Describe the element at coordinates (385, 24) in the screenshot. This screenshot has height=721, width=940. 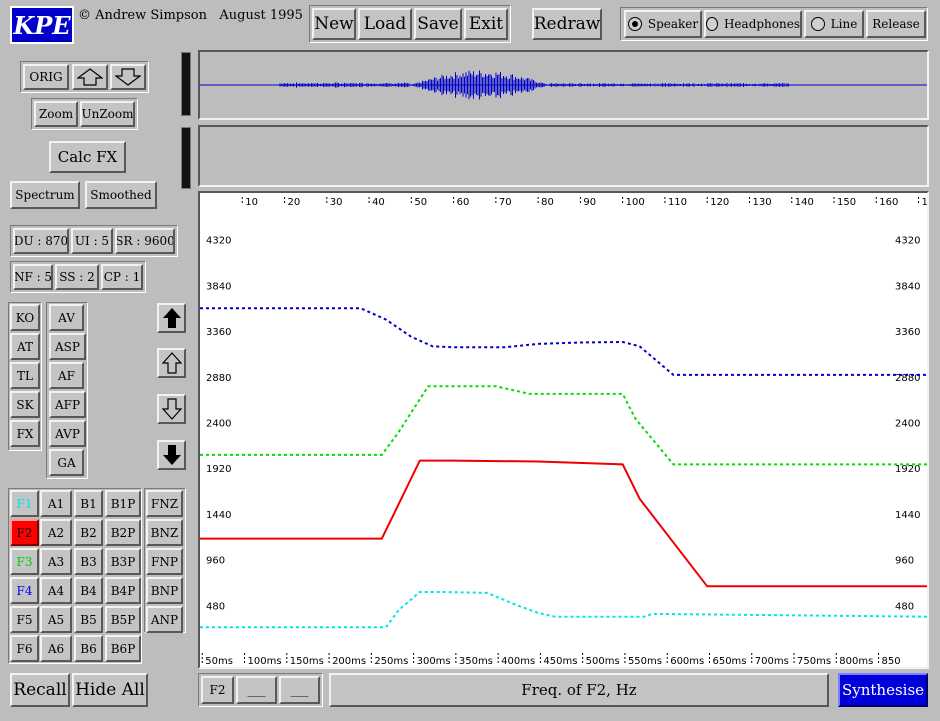
I see `load-button: Load` at that location.